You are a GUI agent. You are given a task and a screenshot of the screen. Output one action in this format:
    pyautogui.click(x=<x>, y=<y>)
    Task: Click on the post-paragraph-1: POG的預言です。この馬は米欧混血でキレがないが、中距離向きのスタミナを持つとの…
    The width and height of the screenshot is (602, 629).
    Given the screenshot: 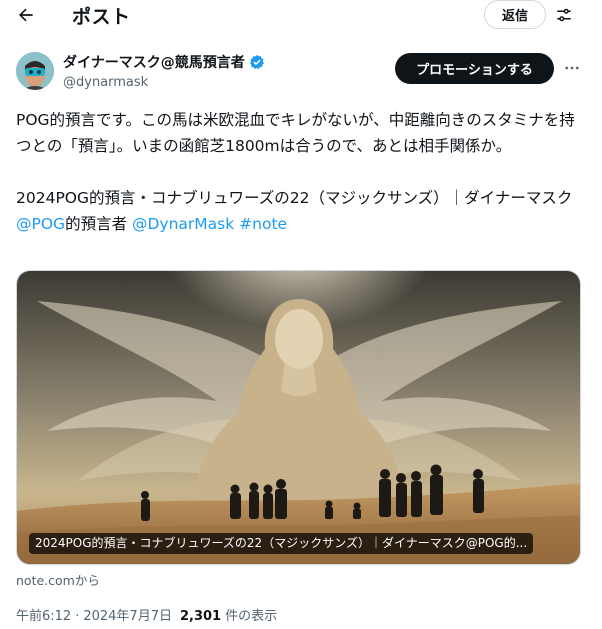 What is the action you would take?
    pyautogui.click(x=295, y=133)
    